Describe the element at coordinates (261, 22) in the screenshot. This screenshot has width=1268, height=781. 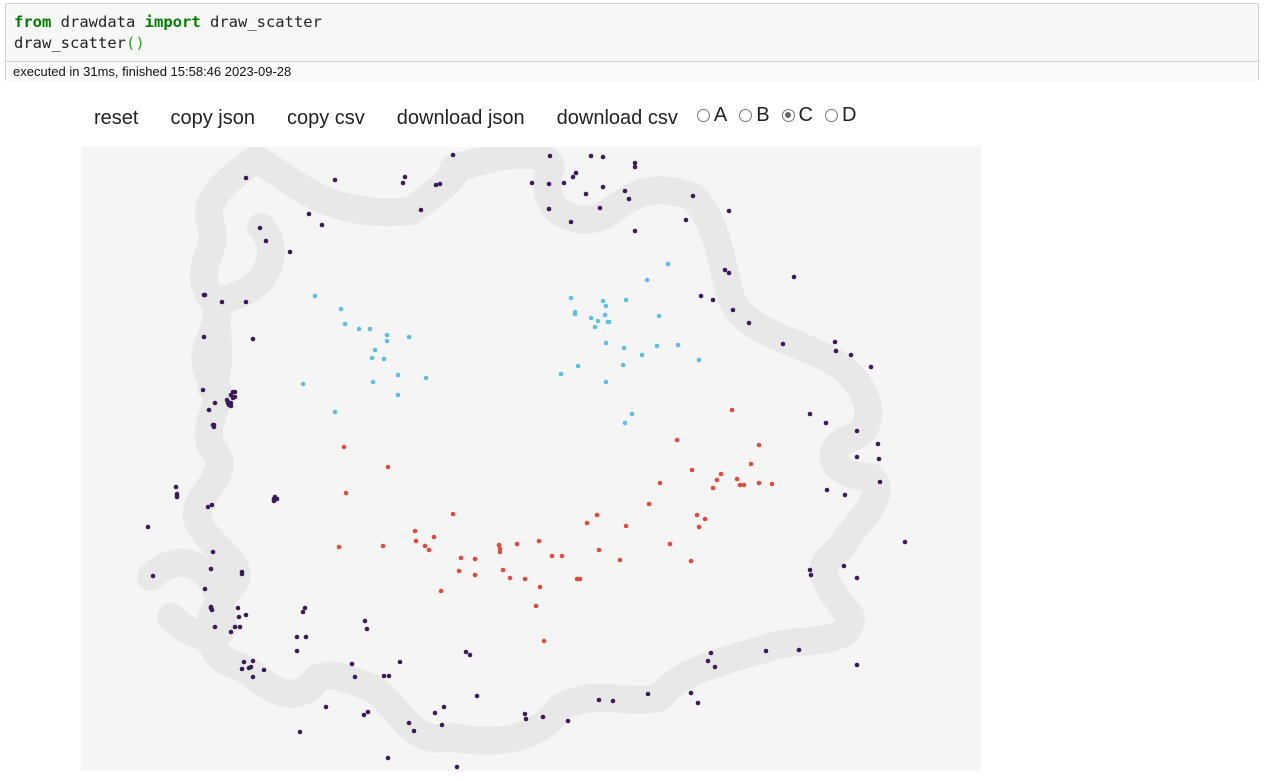
I see `import-name: draw_scatter` at that location.